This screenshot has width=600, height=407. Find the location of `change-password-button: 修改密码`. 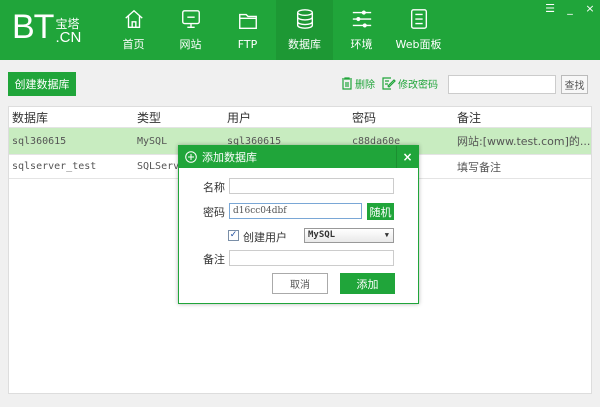

change-password-button: 修改密码 is located at coordinates (410, 83).